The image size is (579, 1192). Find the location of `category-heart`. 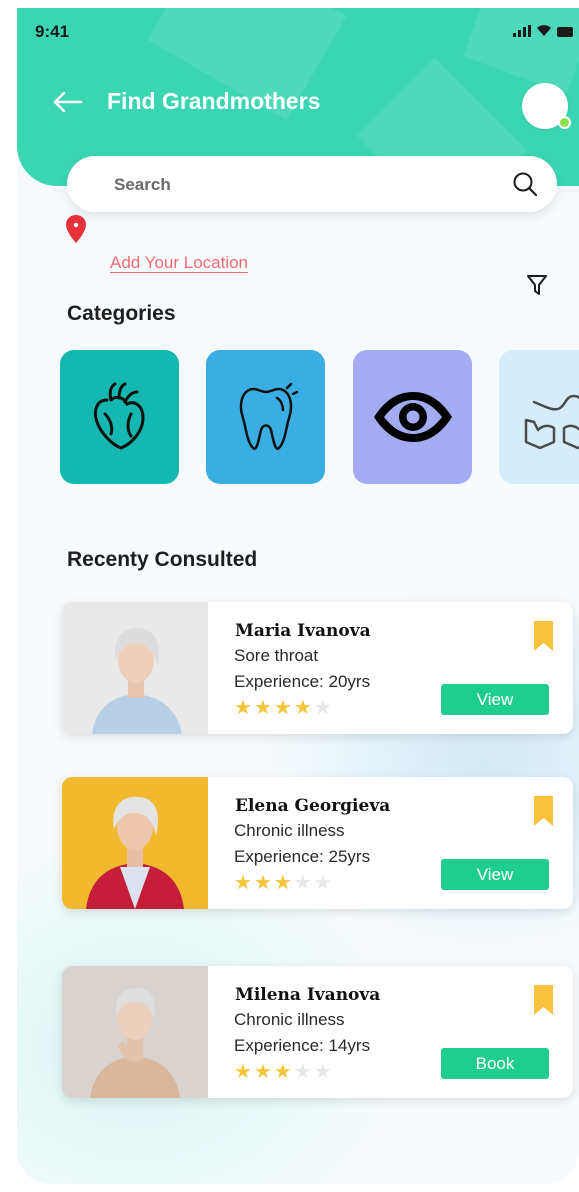

category-heart is located at coordinates (119, 417).